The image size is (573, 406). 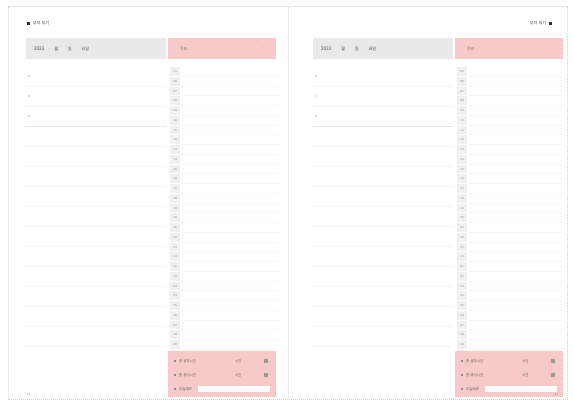 What do you see at coordinates (462, 287) in the screenshot?
I see `hour-label: 03` at bounding box center [462, 287].